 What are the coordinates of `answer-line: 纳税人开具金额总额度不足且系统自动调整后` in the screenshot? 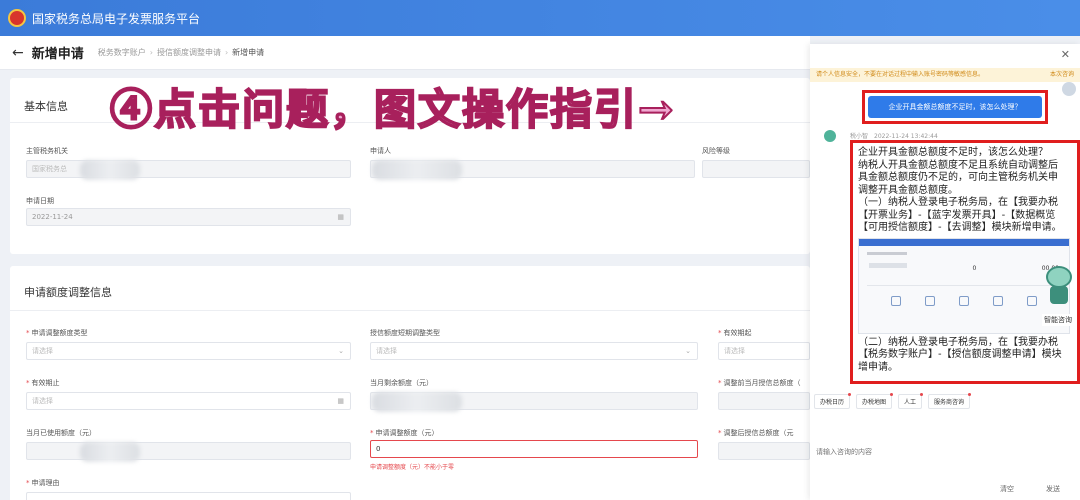 It's located at (958, 165).